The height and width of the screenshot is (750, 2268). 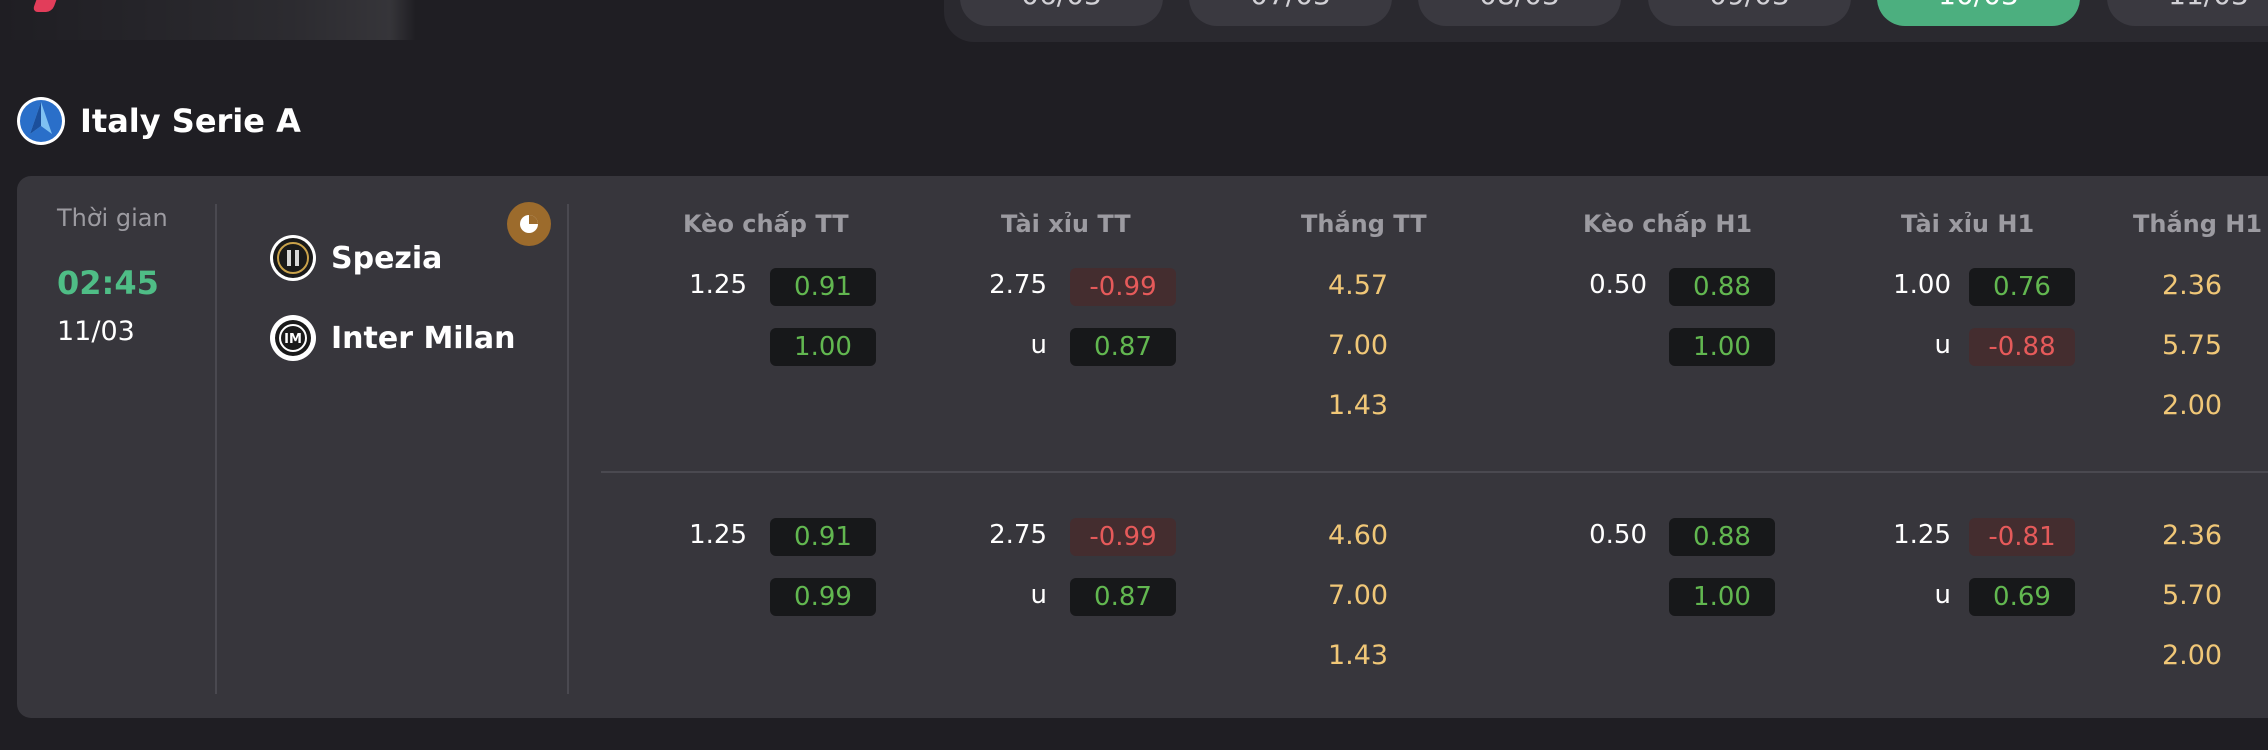 I want to click on over-under-line: 1.25, so click(x=1922, y=535).